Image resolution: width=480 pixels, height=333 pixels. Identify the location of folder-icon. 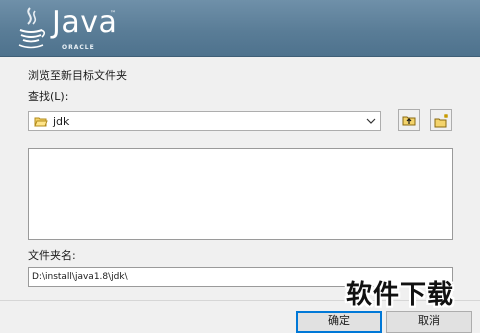
(41, 122).